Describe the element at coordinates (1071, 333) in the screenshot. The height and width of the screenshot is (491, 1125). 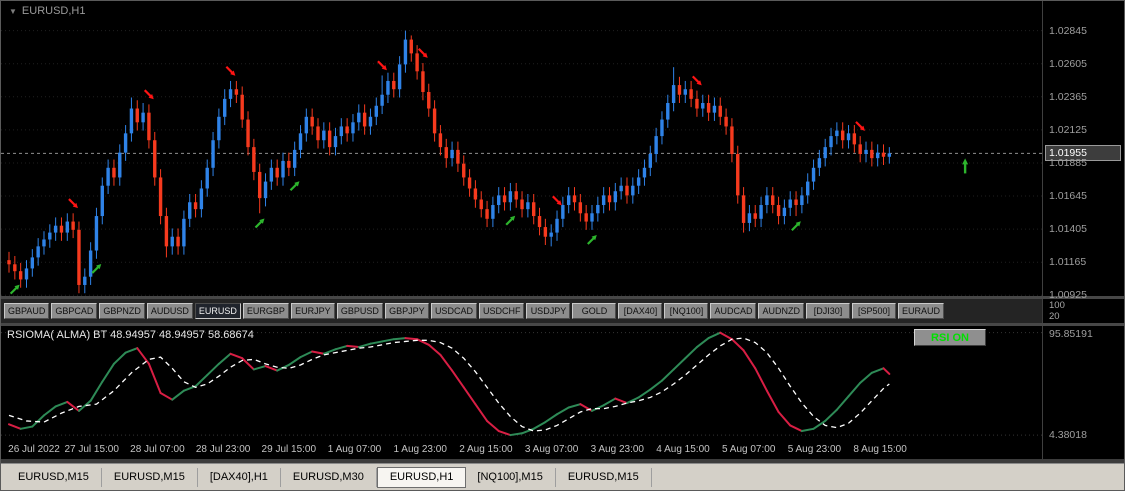
I see `indicator-axis-max: 95.85191` at that location.